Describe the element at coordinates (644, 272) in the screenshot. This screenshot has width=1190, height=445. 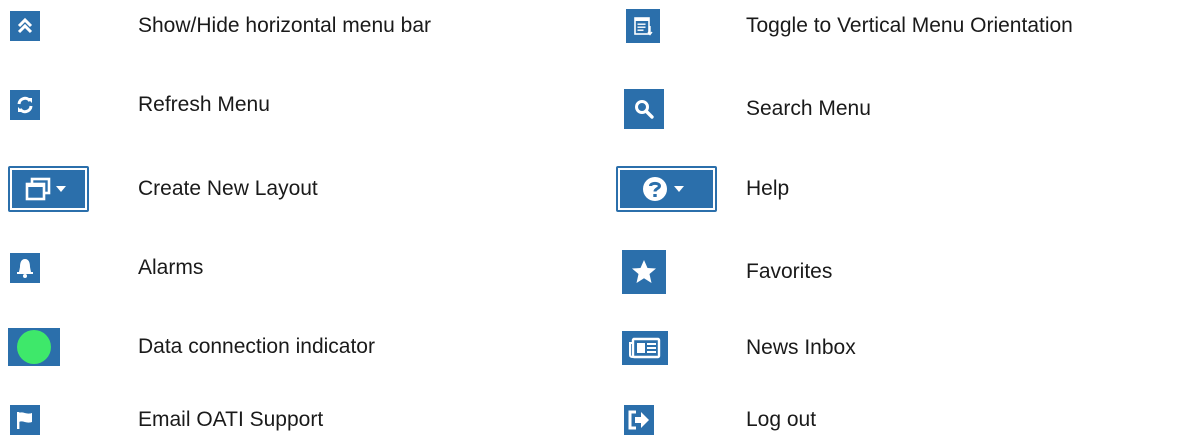
I see `star-icon` at that location.